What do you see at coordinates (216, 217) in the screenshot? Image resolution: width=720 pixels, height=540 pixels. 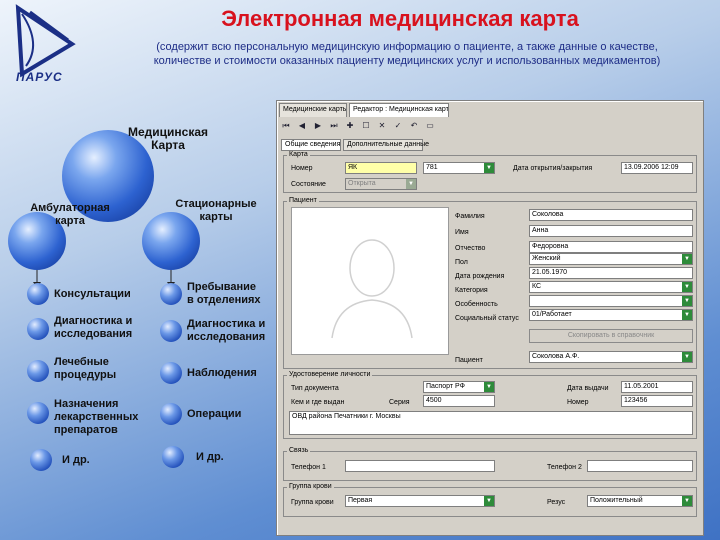 I see `inpatient-label-line-2: карты` at bounding box center [216, 217].